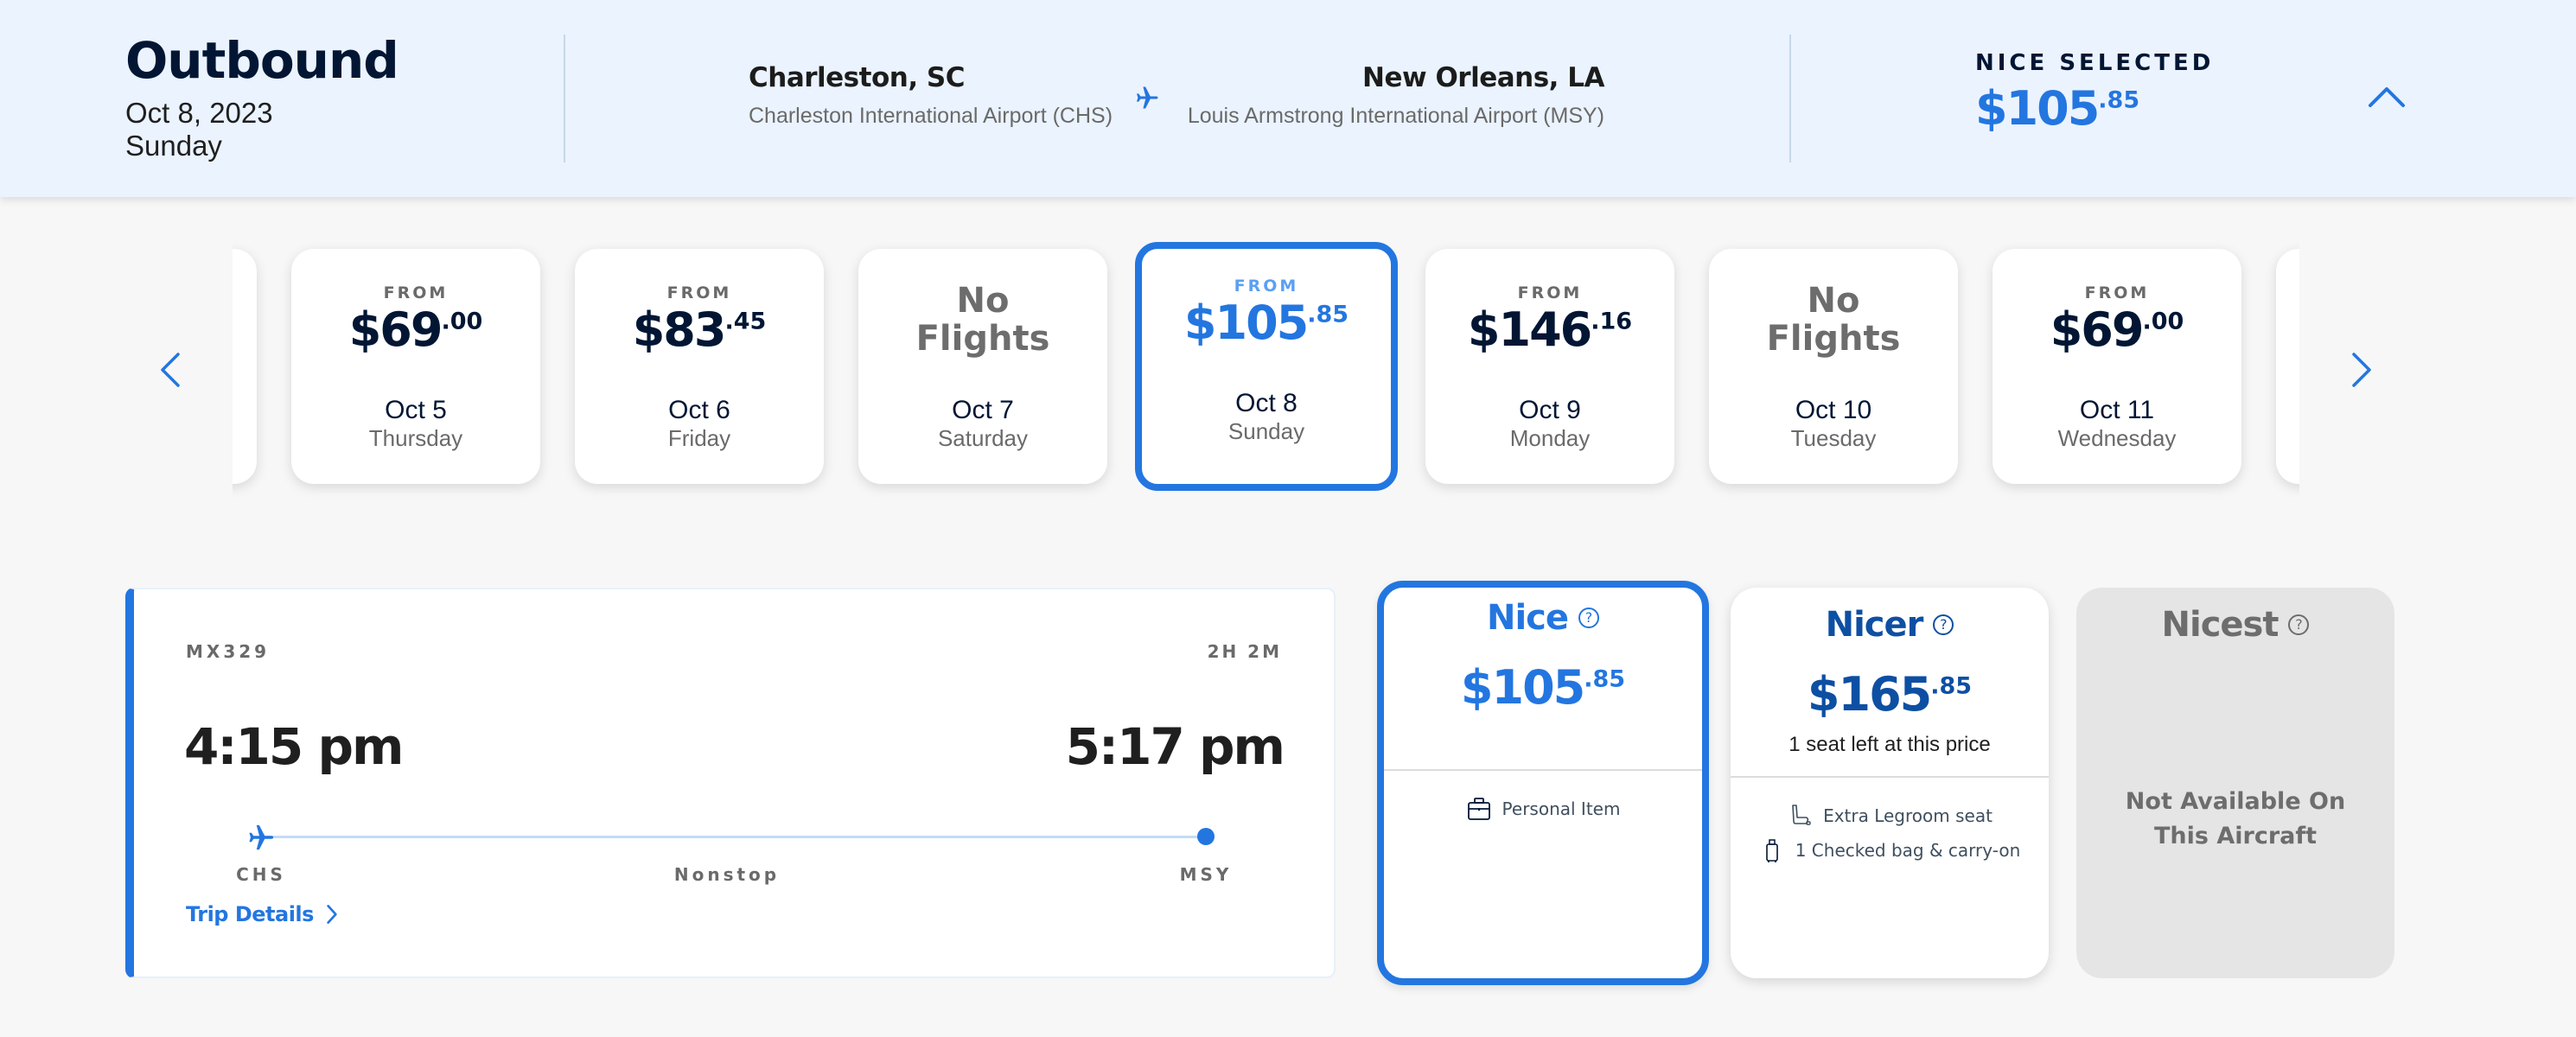 Image resolution: width=2576 pixels, height=1037 pixels. I want to click on selected-fare-label: NICE SELECTED, so click(2095, 63).